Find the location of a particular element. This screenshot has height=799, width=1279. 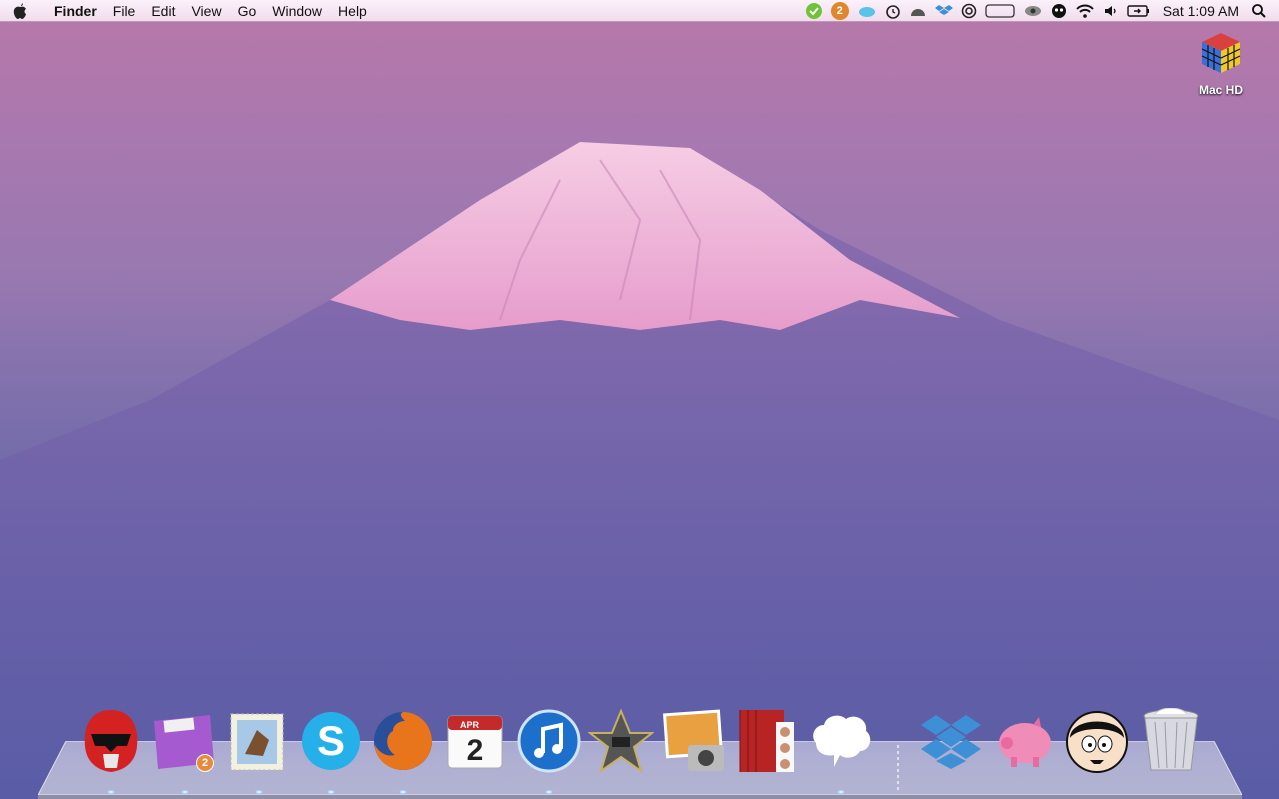

notification-badge: 2 is located at coordinates (839, 11).